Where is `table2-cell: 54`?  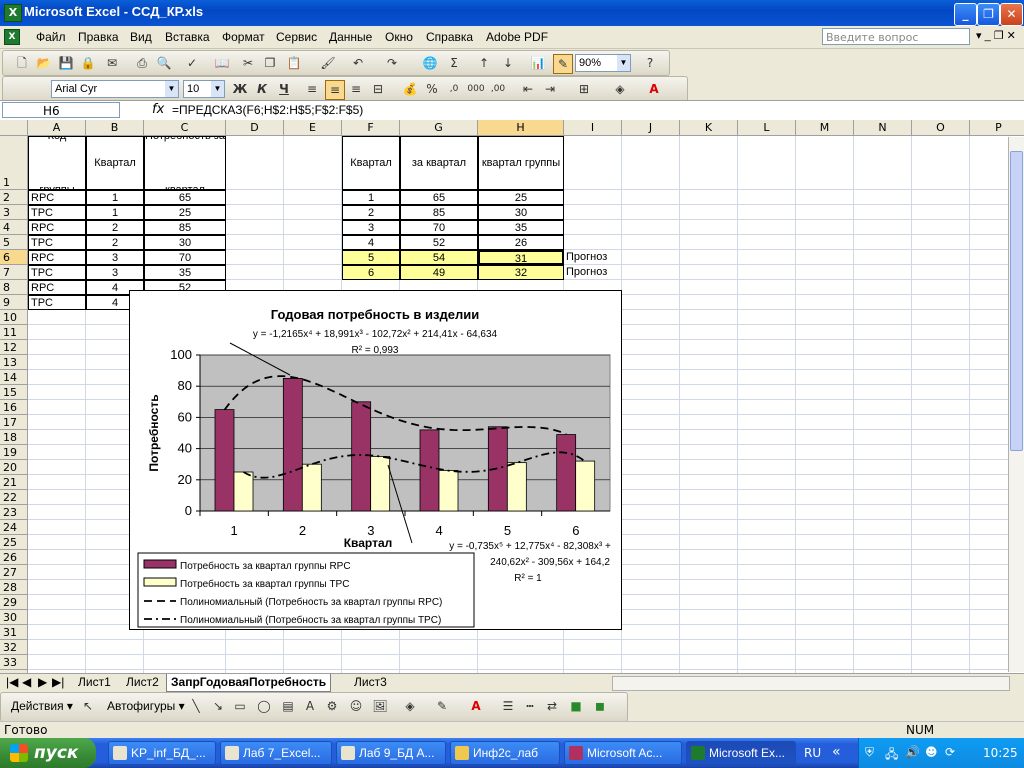
table2-cell: 54 is located at coordinates (439, 257).